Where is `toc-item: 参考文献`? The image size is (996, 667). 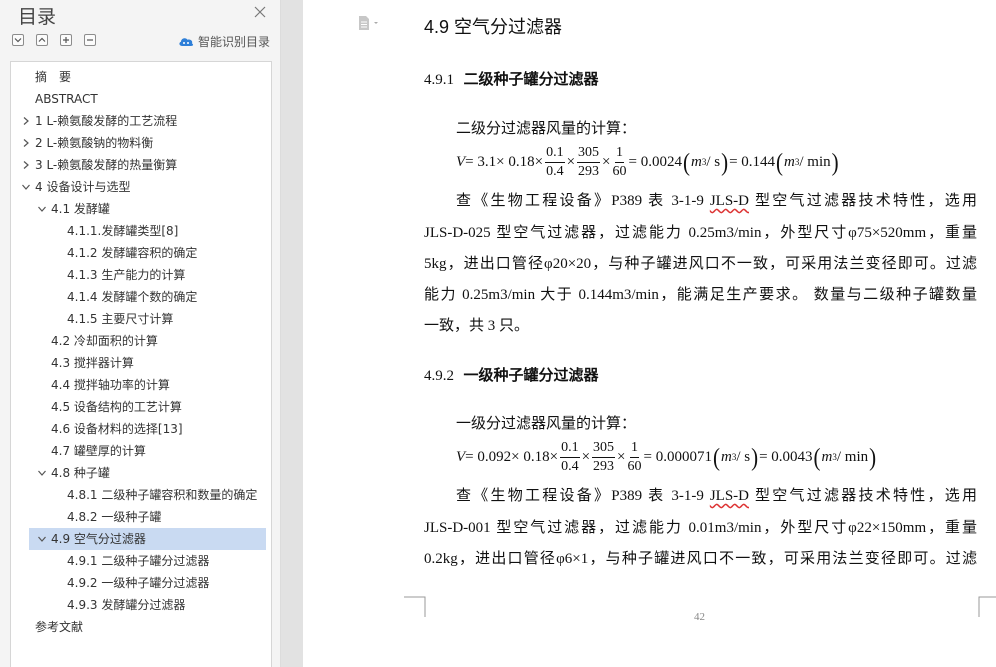 toc-item: 参考文献 is located at coordinates (141, 627).